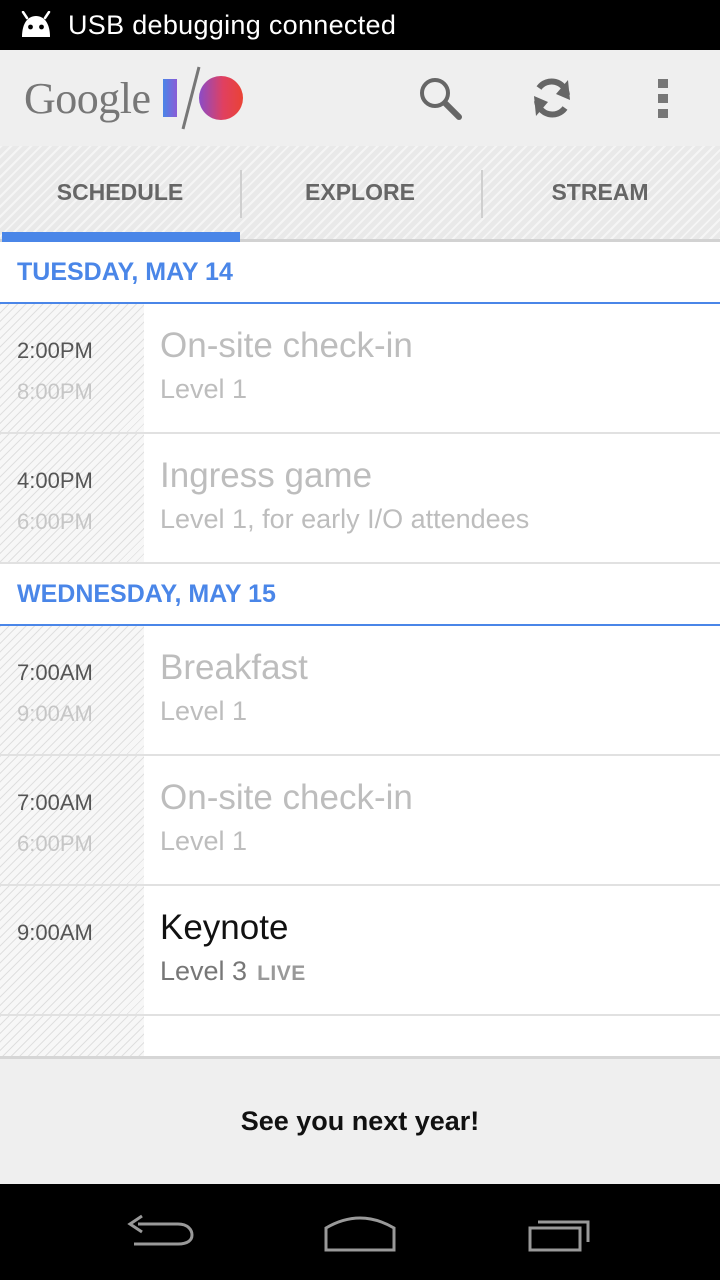 This screenshot has height=1280, width=720. I want to click on logo-google-text: Google, so click(87, 98).